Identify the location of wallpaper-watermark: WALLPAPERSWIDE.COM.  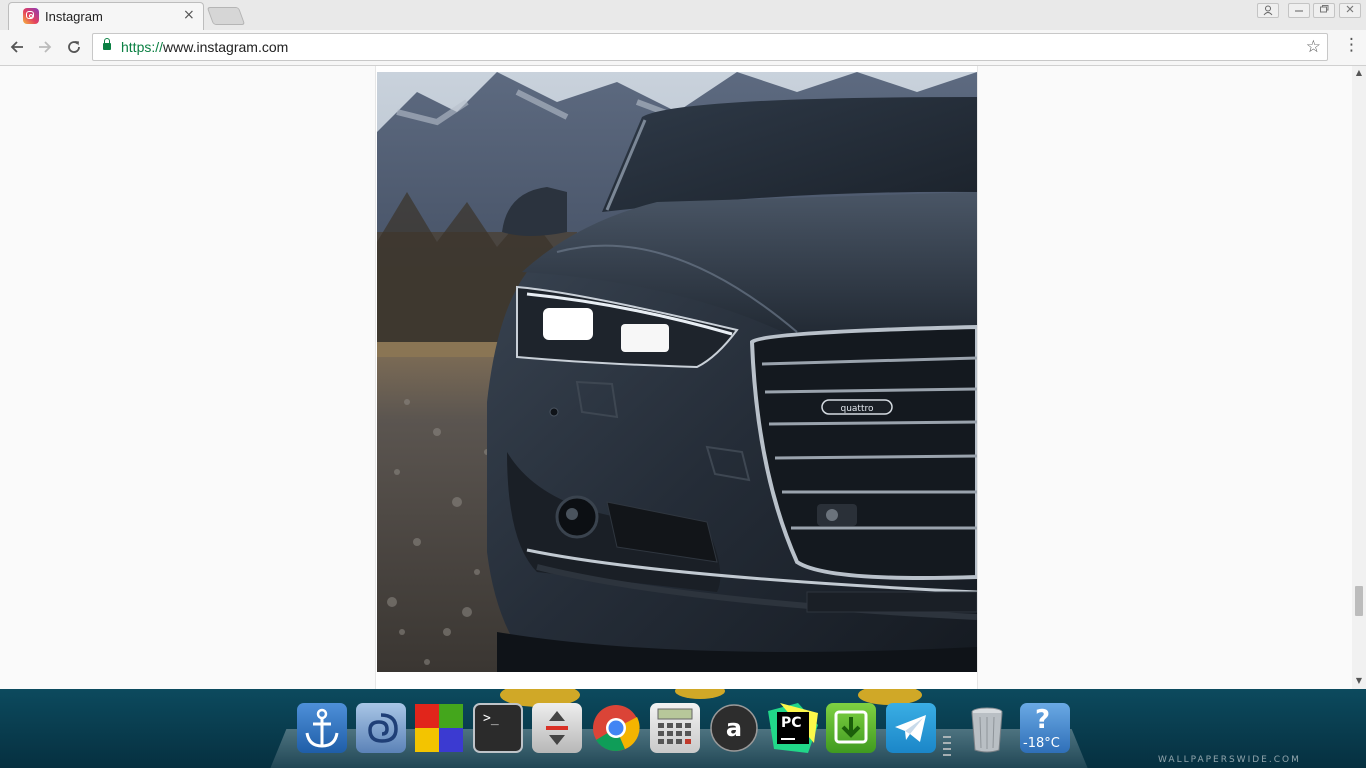
(1229, 760).